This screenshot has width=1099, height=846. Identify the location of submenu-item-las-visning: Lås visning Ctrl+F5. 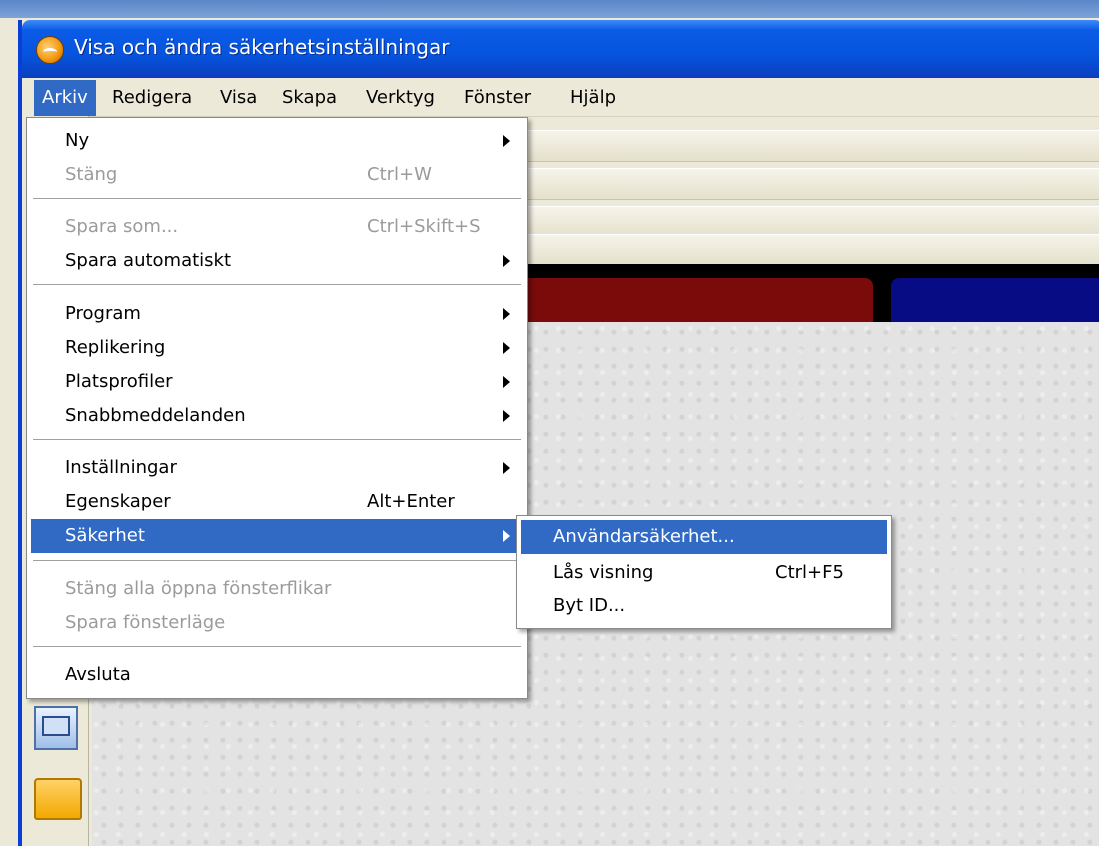
(704, 573).